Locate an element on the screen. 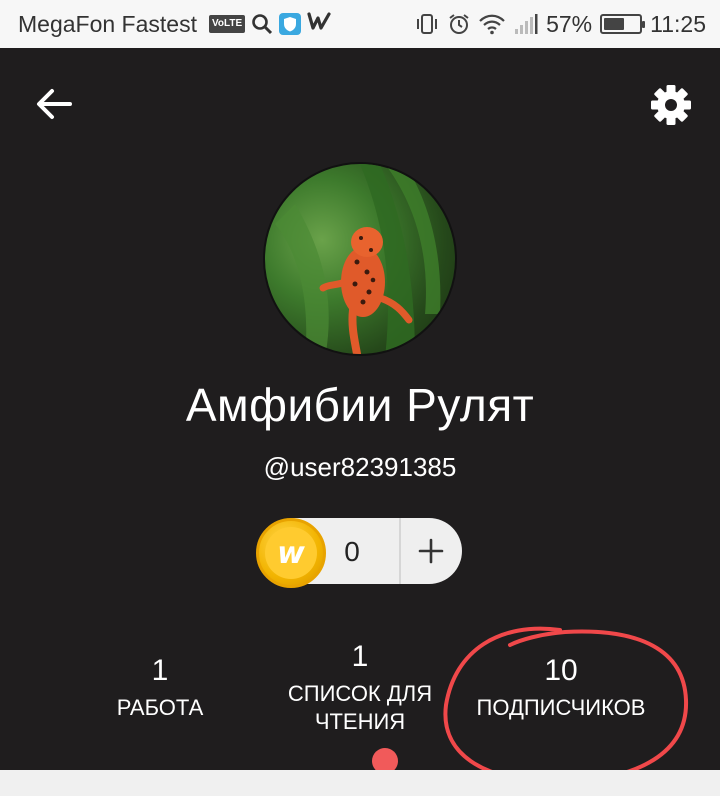 The width and height of the screenshot is (720, 796). reading-lists-label-line2: ЧТЕНИЯ is located at coordinates (360, 721).